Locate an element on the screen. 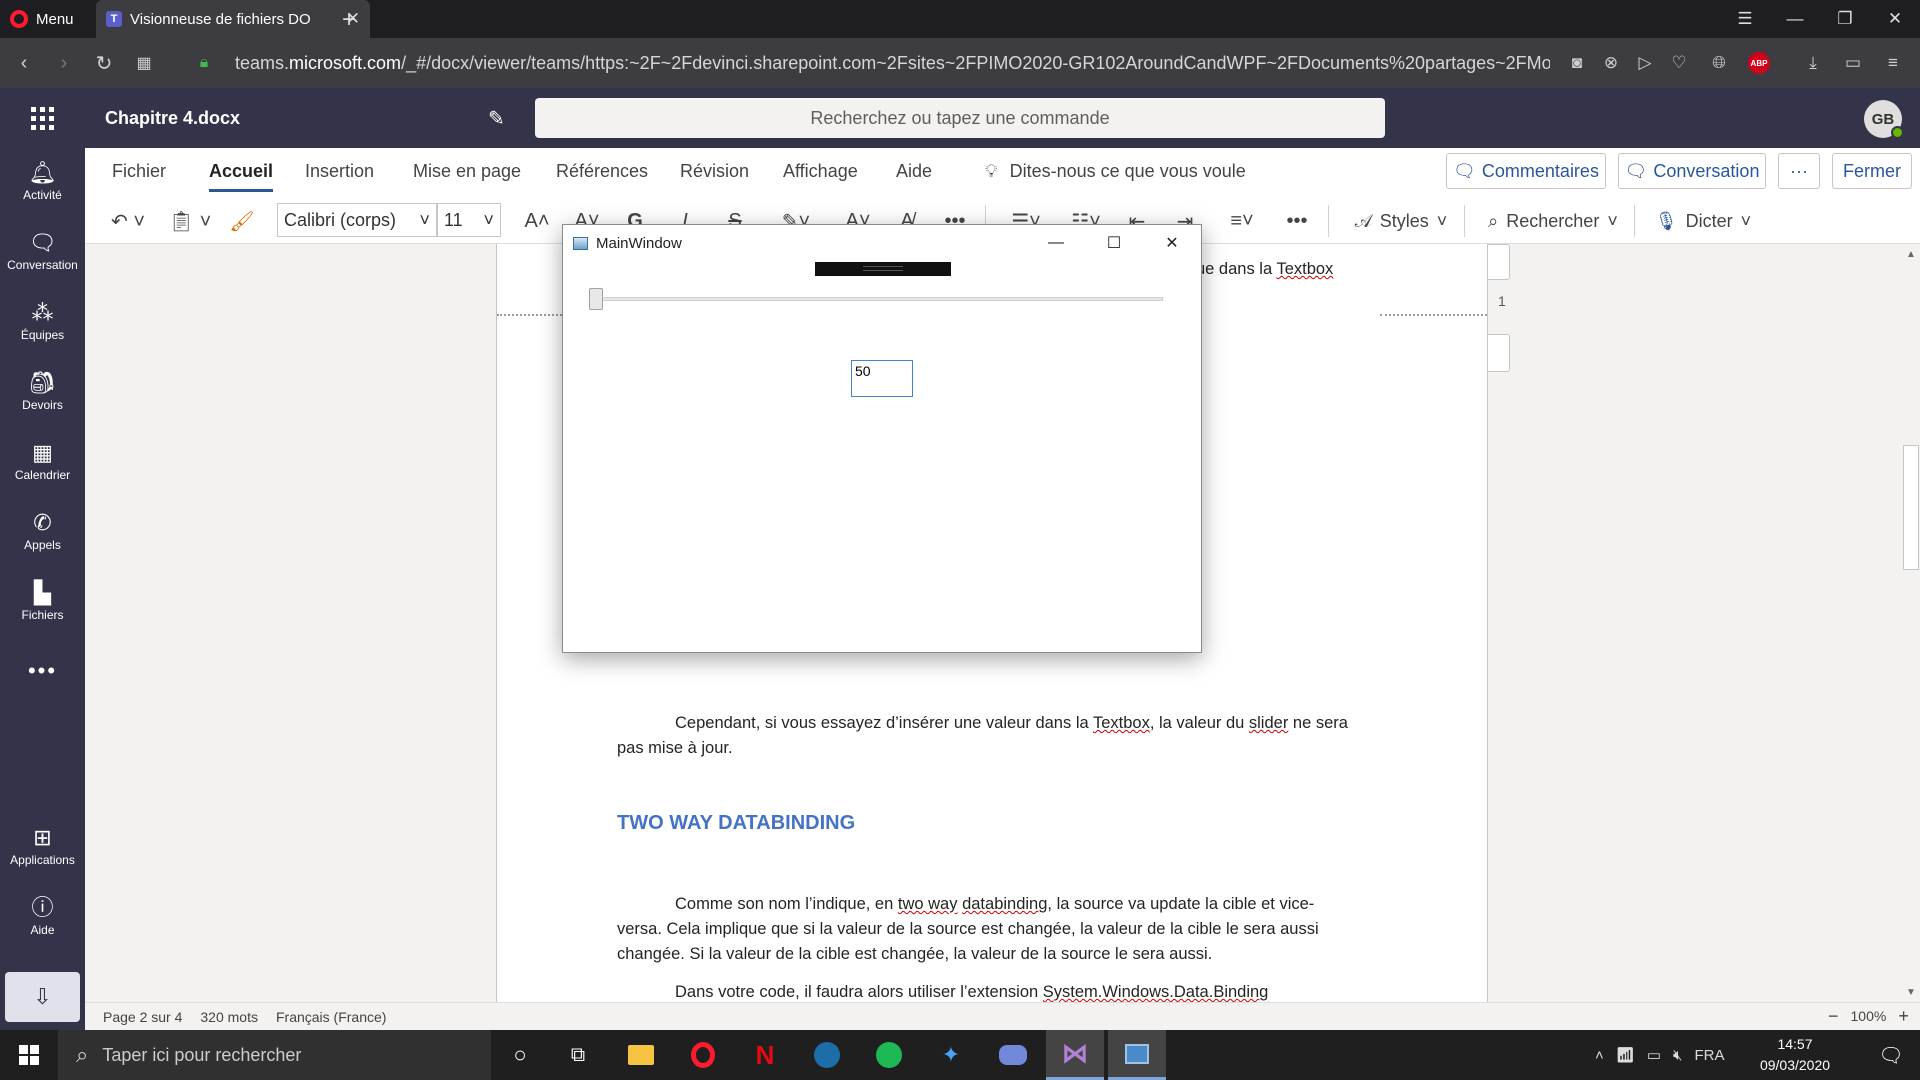  wpf-value-textbox: 50 is located at coordinates (882, 378).